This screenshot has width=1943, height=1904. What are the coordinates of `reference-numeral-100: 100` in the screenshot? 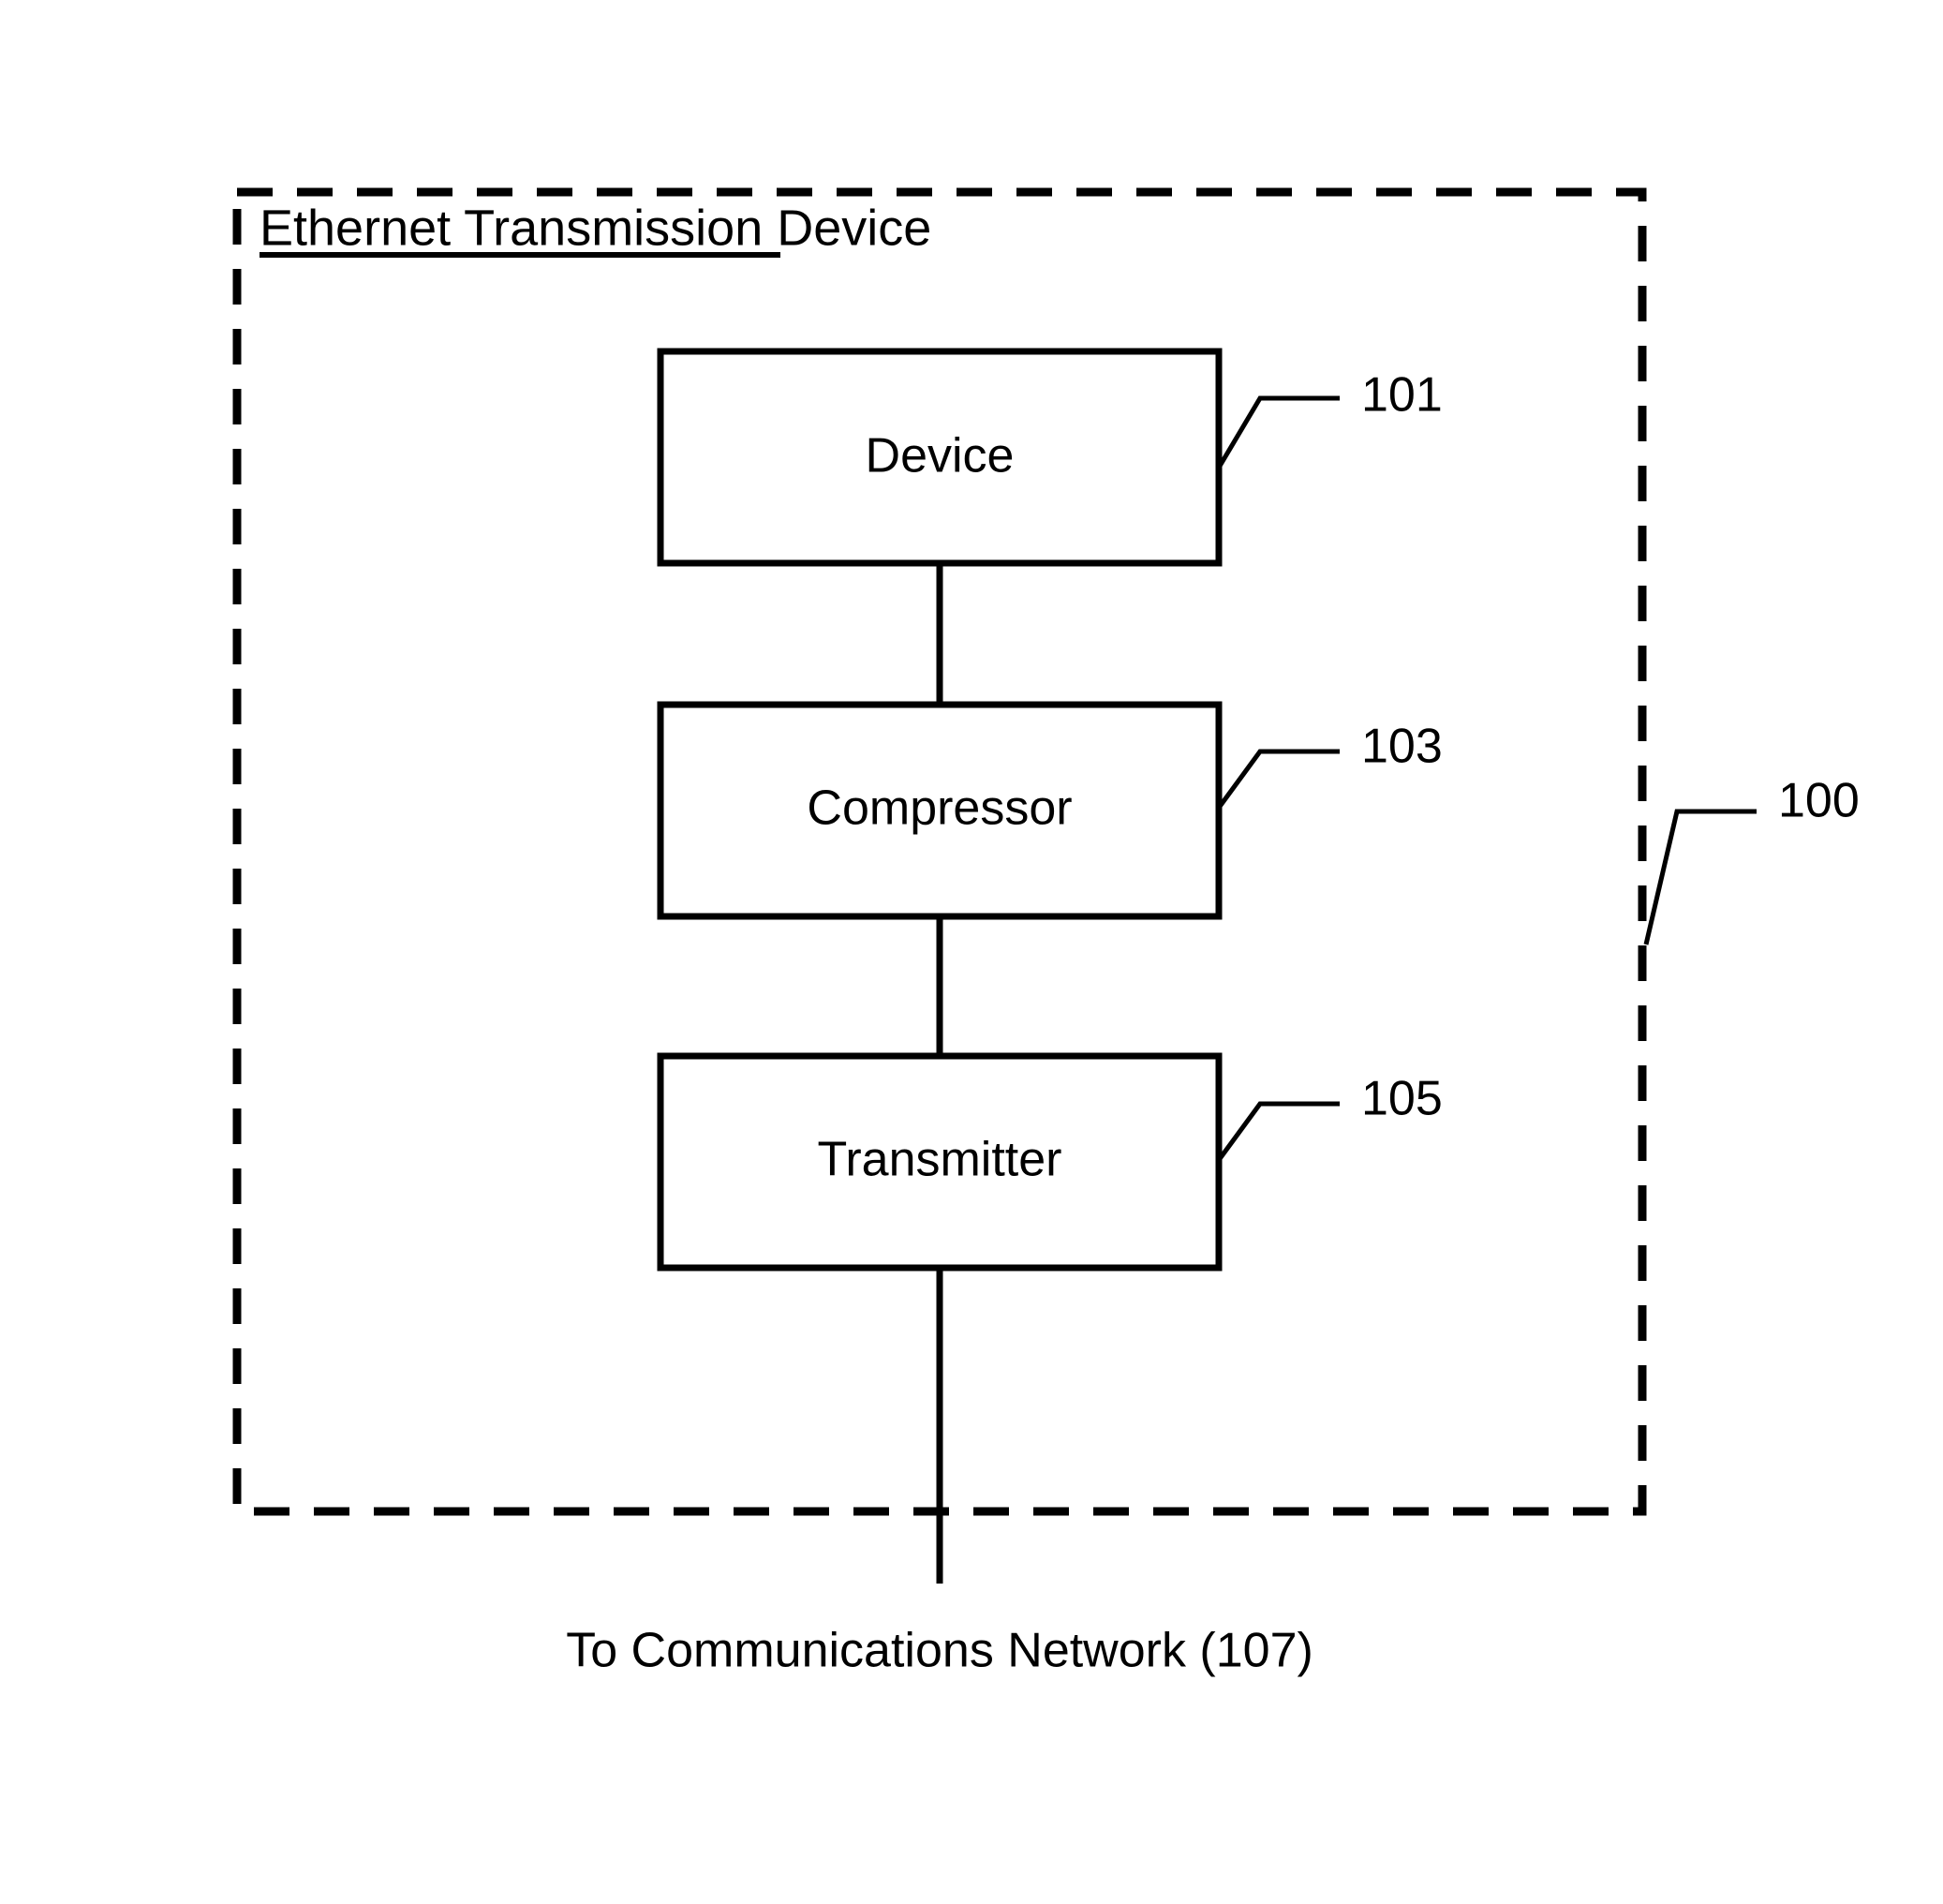 It's located at (1819, 801).